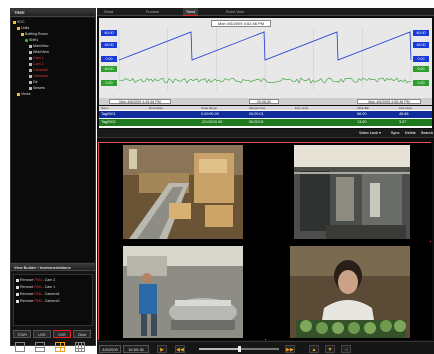 The image size is (434, 354). Describe the element at coordinates (36, 64) in the screenshot. I see `tree-node-cam2: Cam 2` at that location.